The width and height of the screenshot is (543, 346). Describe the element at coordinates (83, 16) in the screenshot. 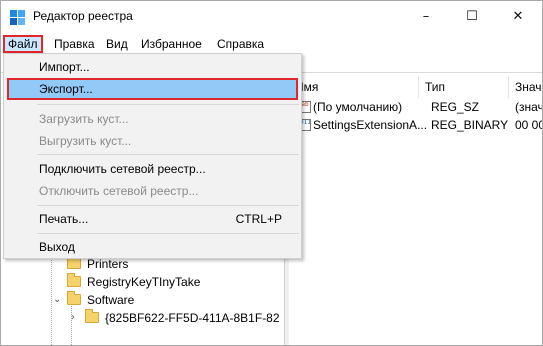

I see `window-title: Редактор реестра` at that location.